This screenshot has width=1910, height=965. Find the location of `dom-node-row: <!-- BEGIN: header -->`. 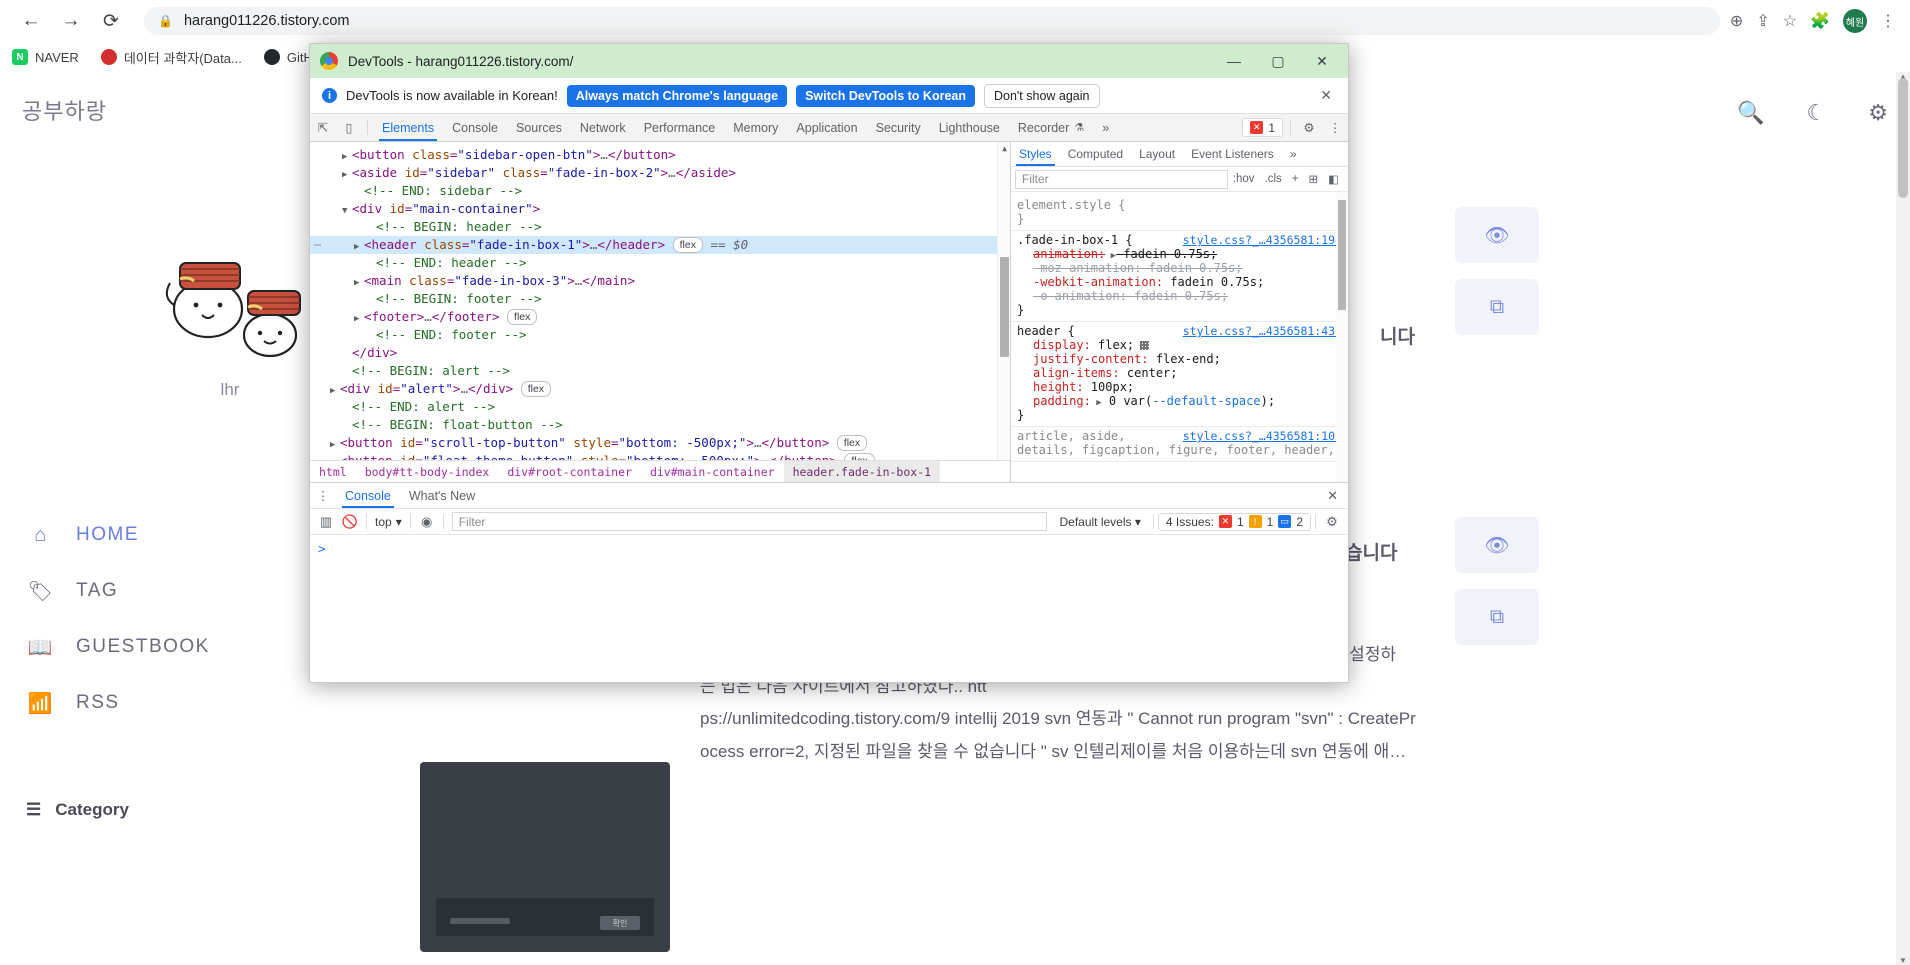

dom-node-row: <!-- BEGIN: header --> is located at coordinates (660, 227).